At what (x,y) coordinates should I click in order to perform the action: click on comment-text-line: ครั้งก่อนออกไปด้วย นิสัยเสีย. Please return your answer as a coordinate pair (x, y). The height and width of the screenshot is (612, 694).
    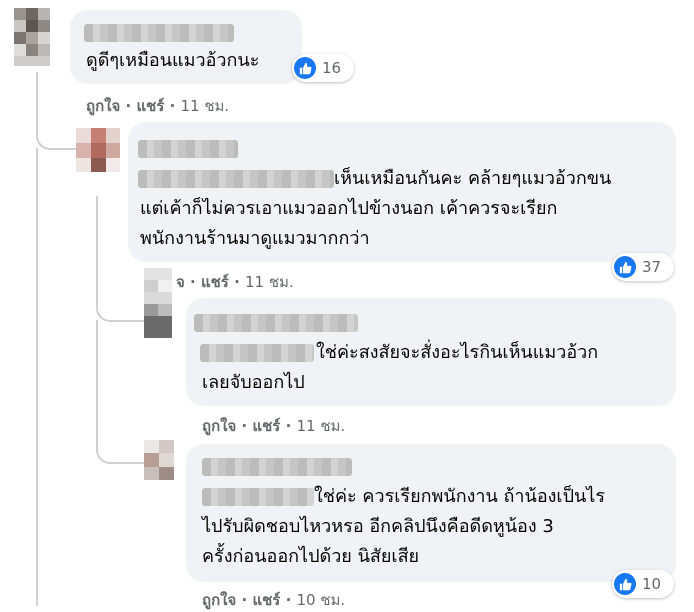
    Looking at the image, I should click on (311, 556).